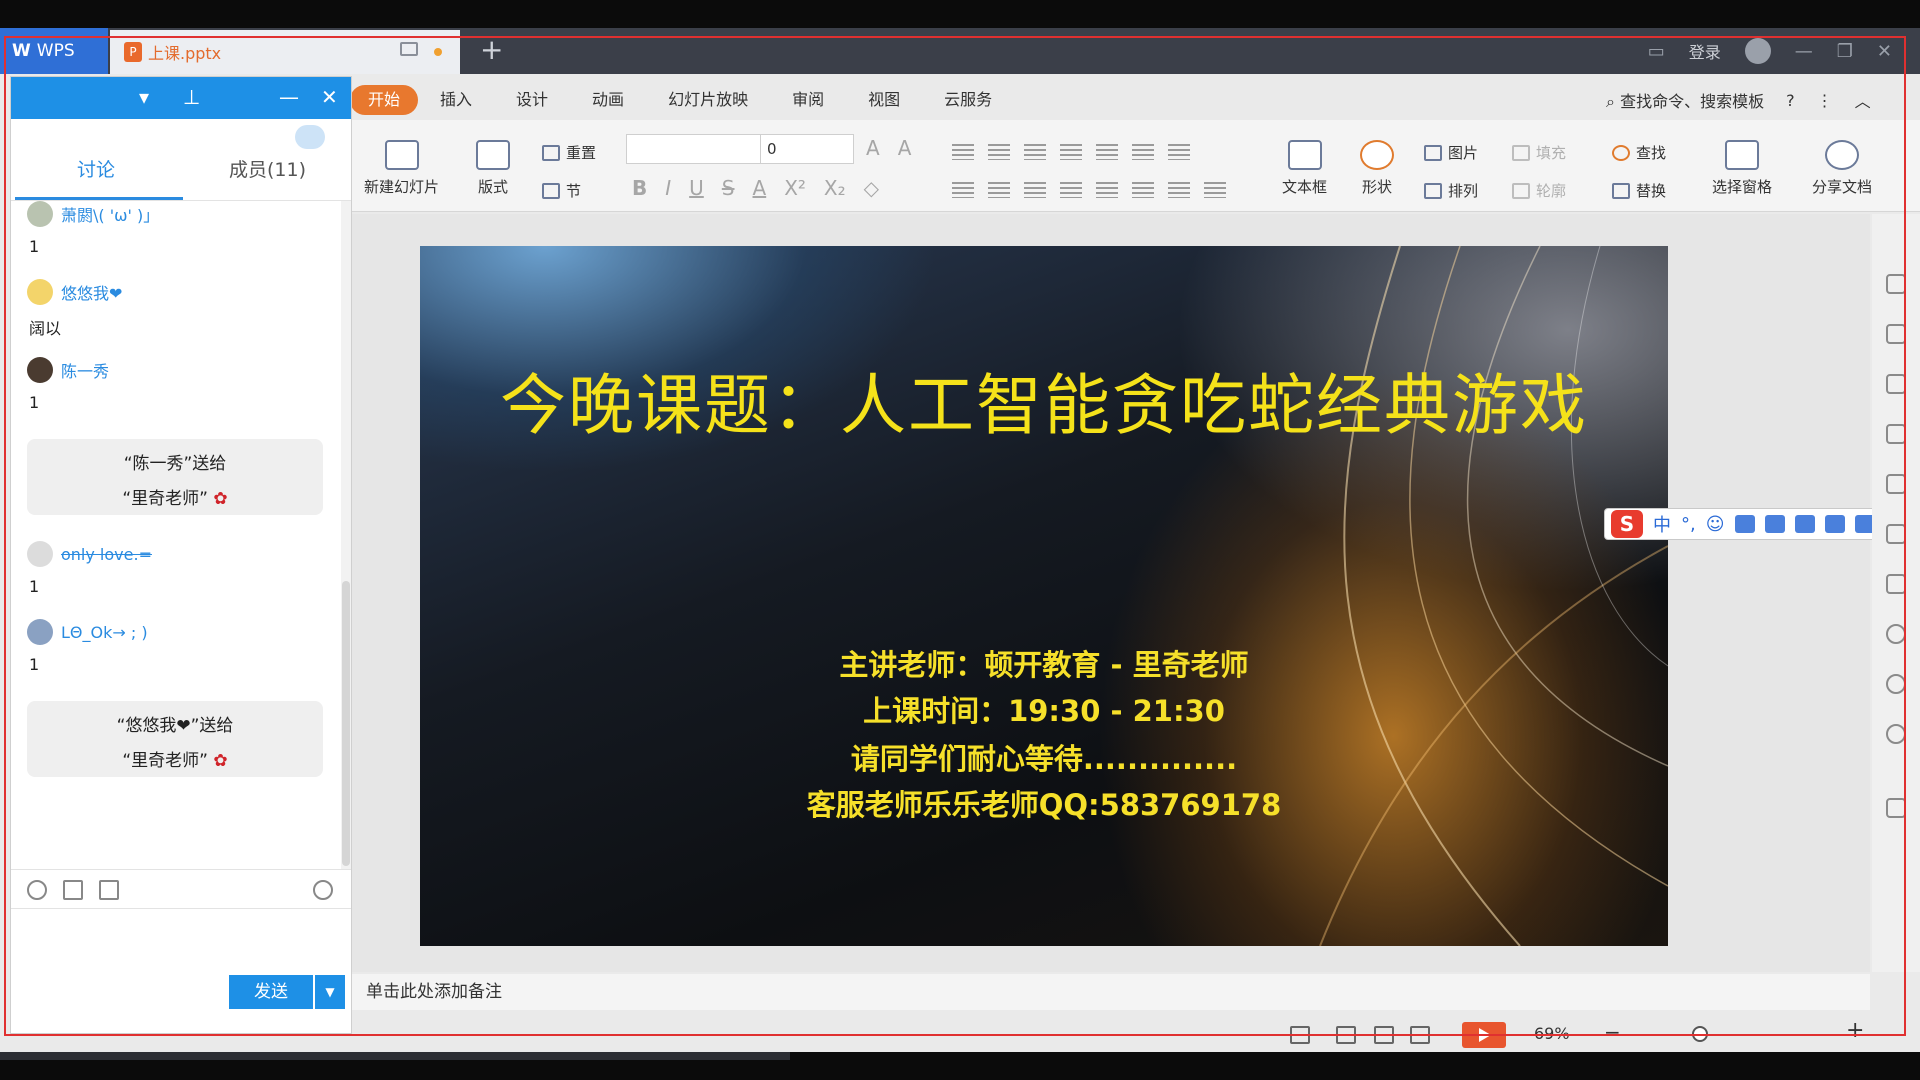 The width and height of the screenshot is (1920, 1080). What do you see at coordinates (1757, 51) in the screenshot?
I see `user-avatar` at bounding box center [1757, 51].